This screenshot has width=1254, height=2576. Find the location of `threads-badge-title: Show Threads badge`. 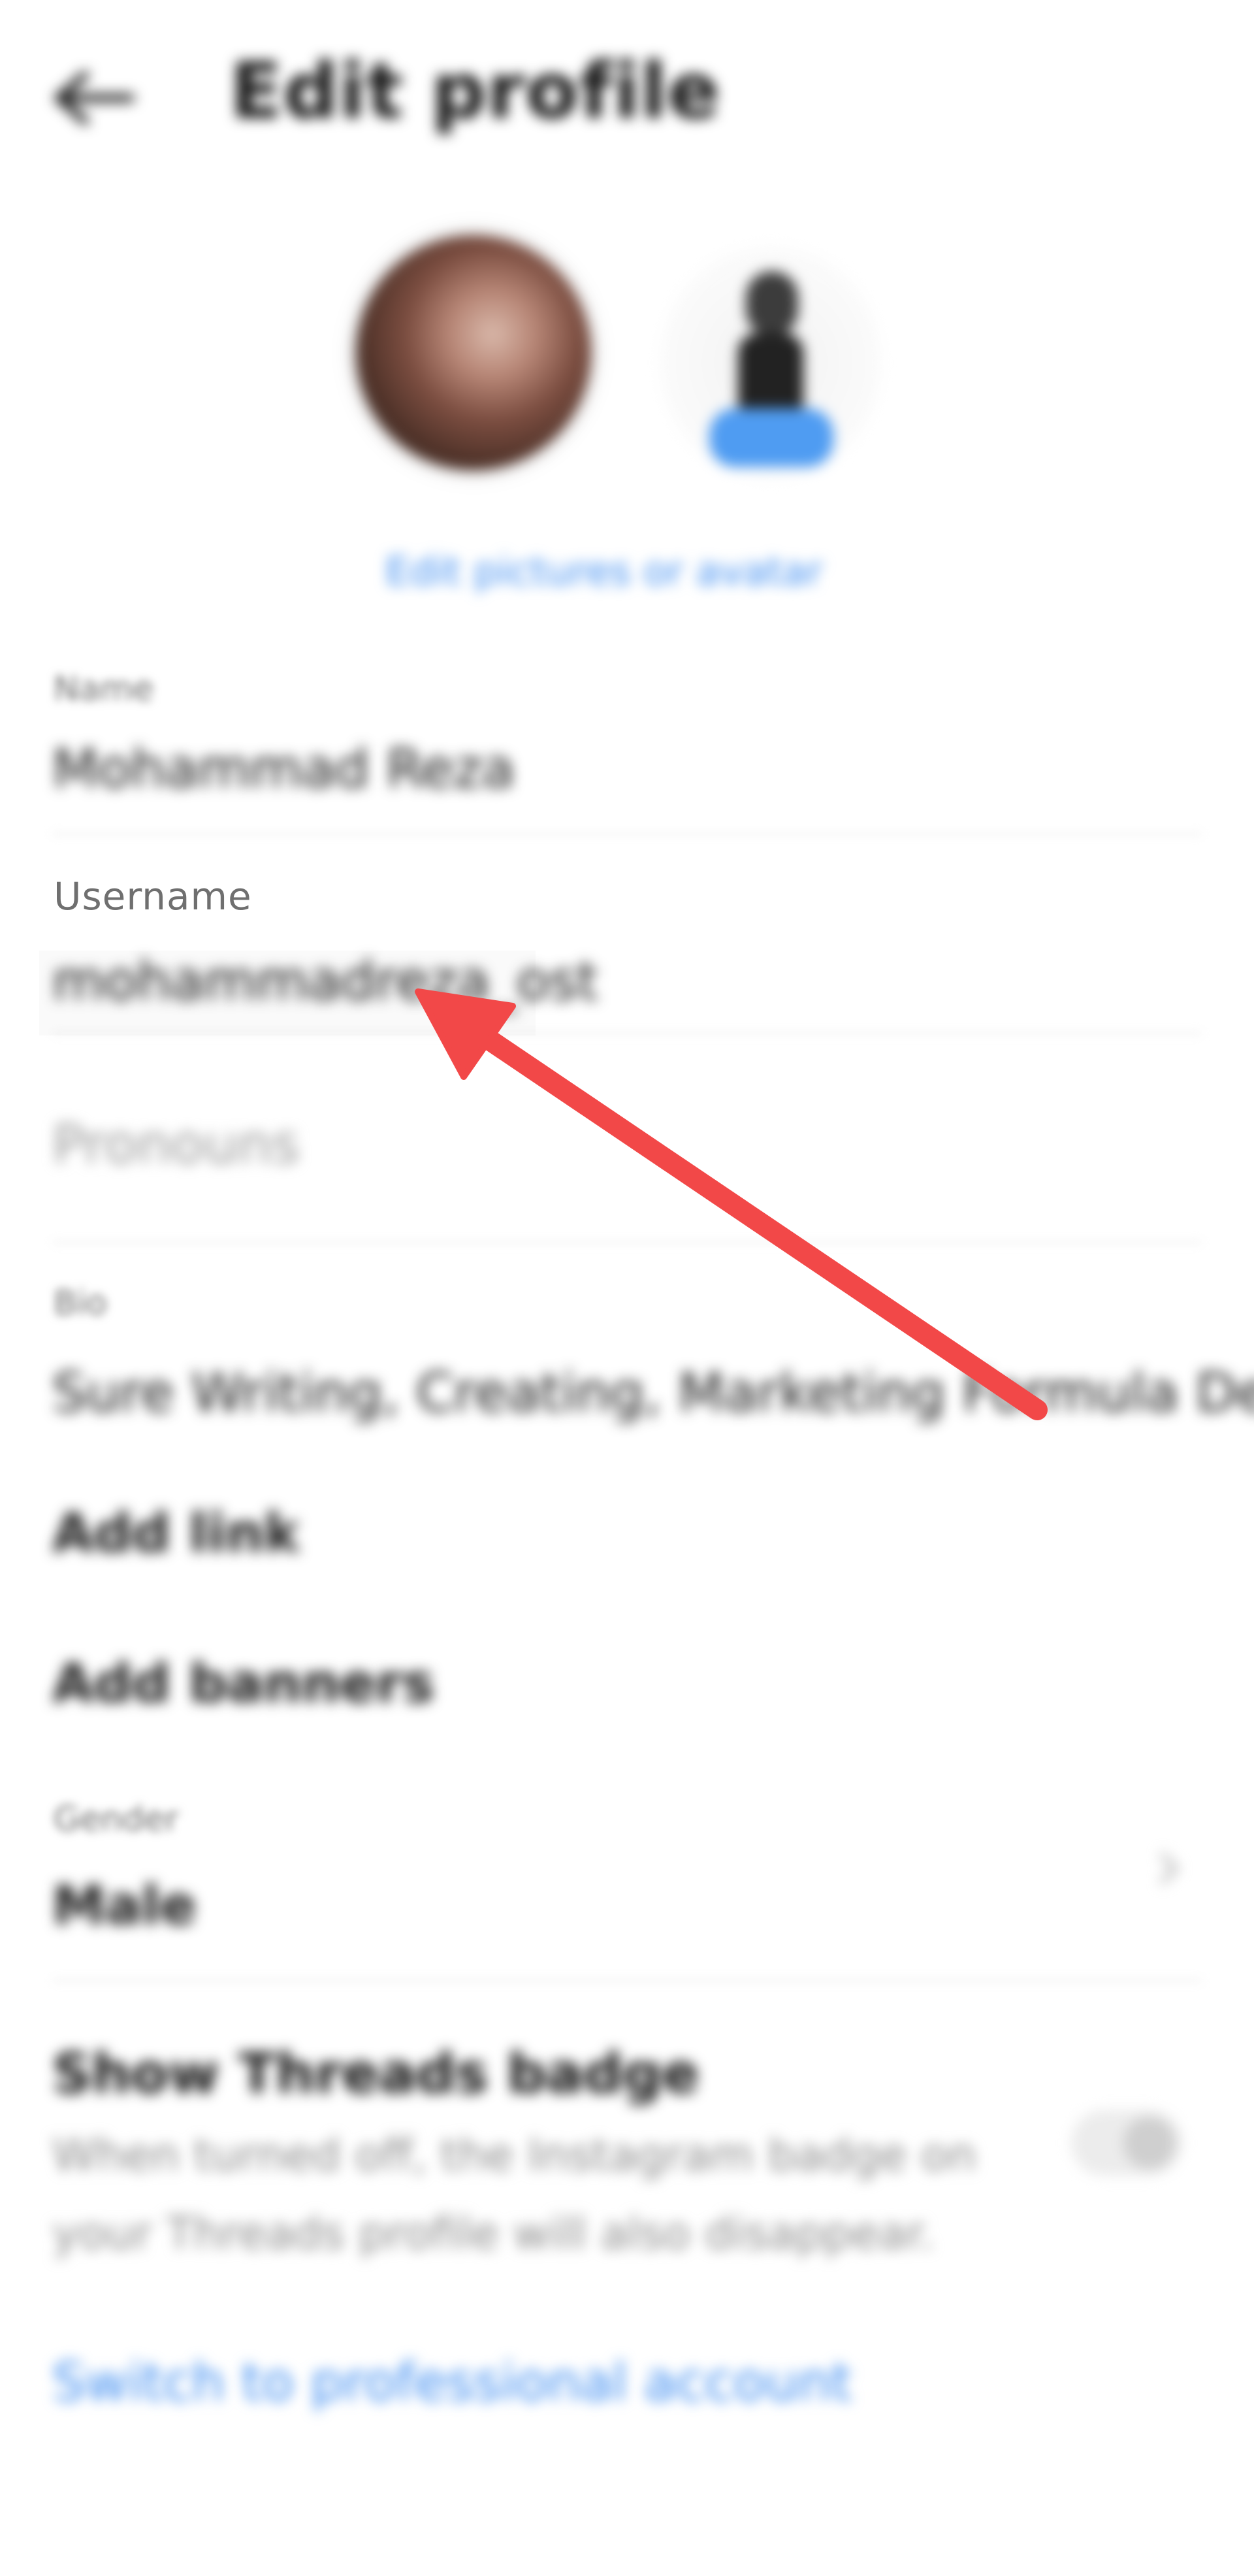

threads-badge-title: Show Threads badge is located at coordinates (375, 2074).